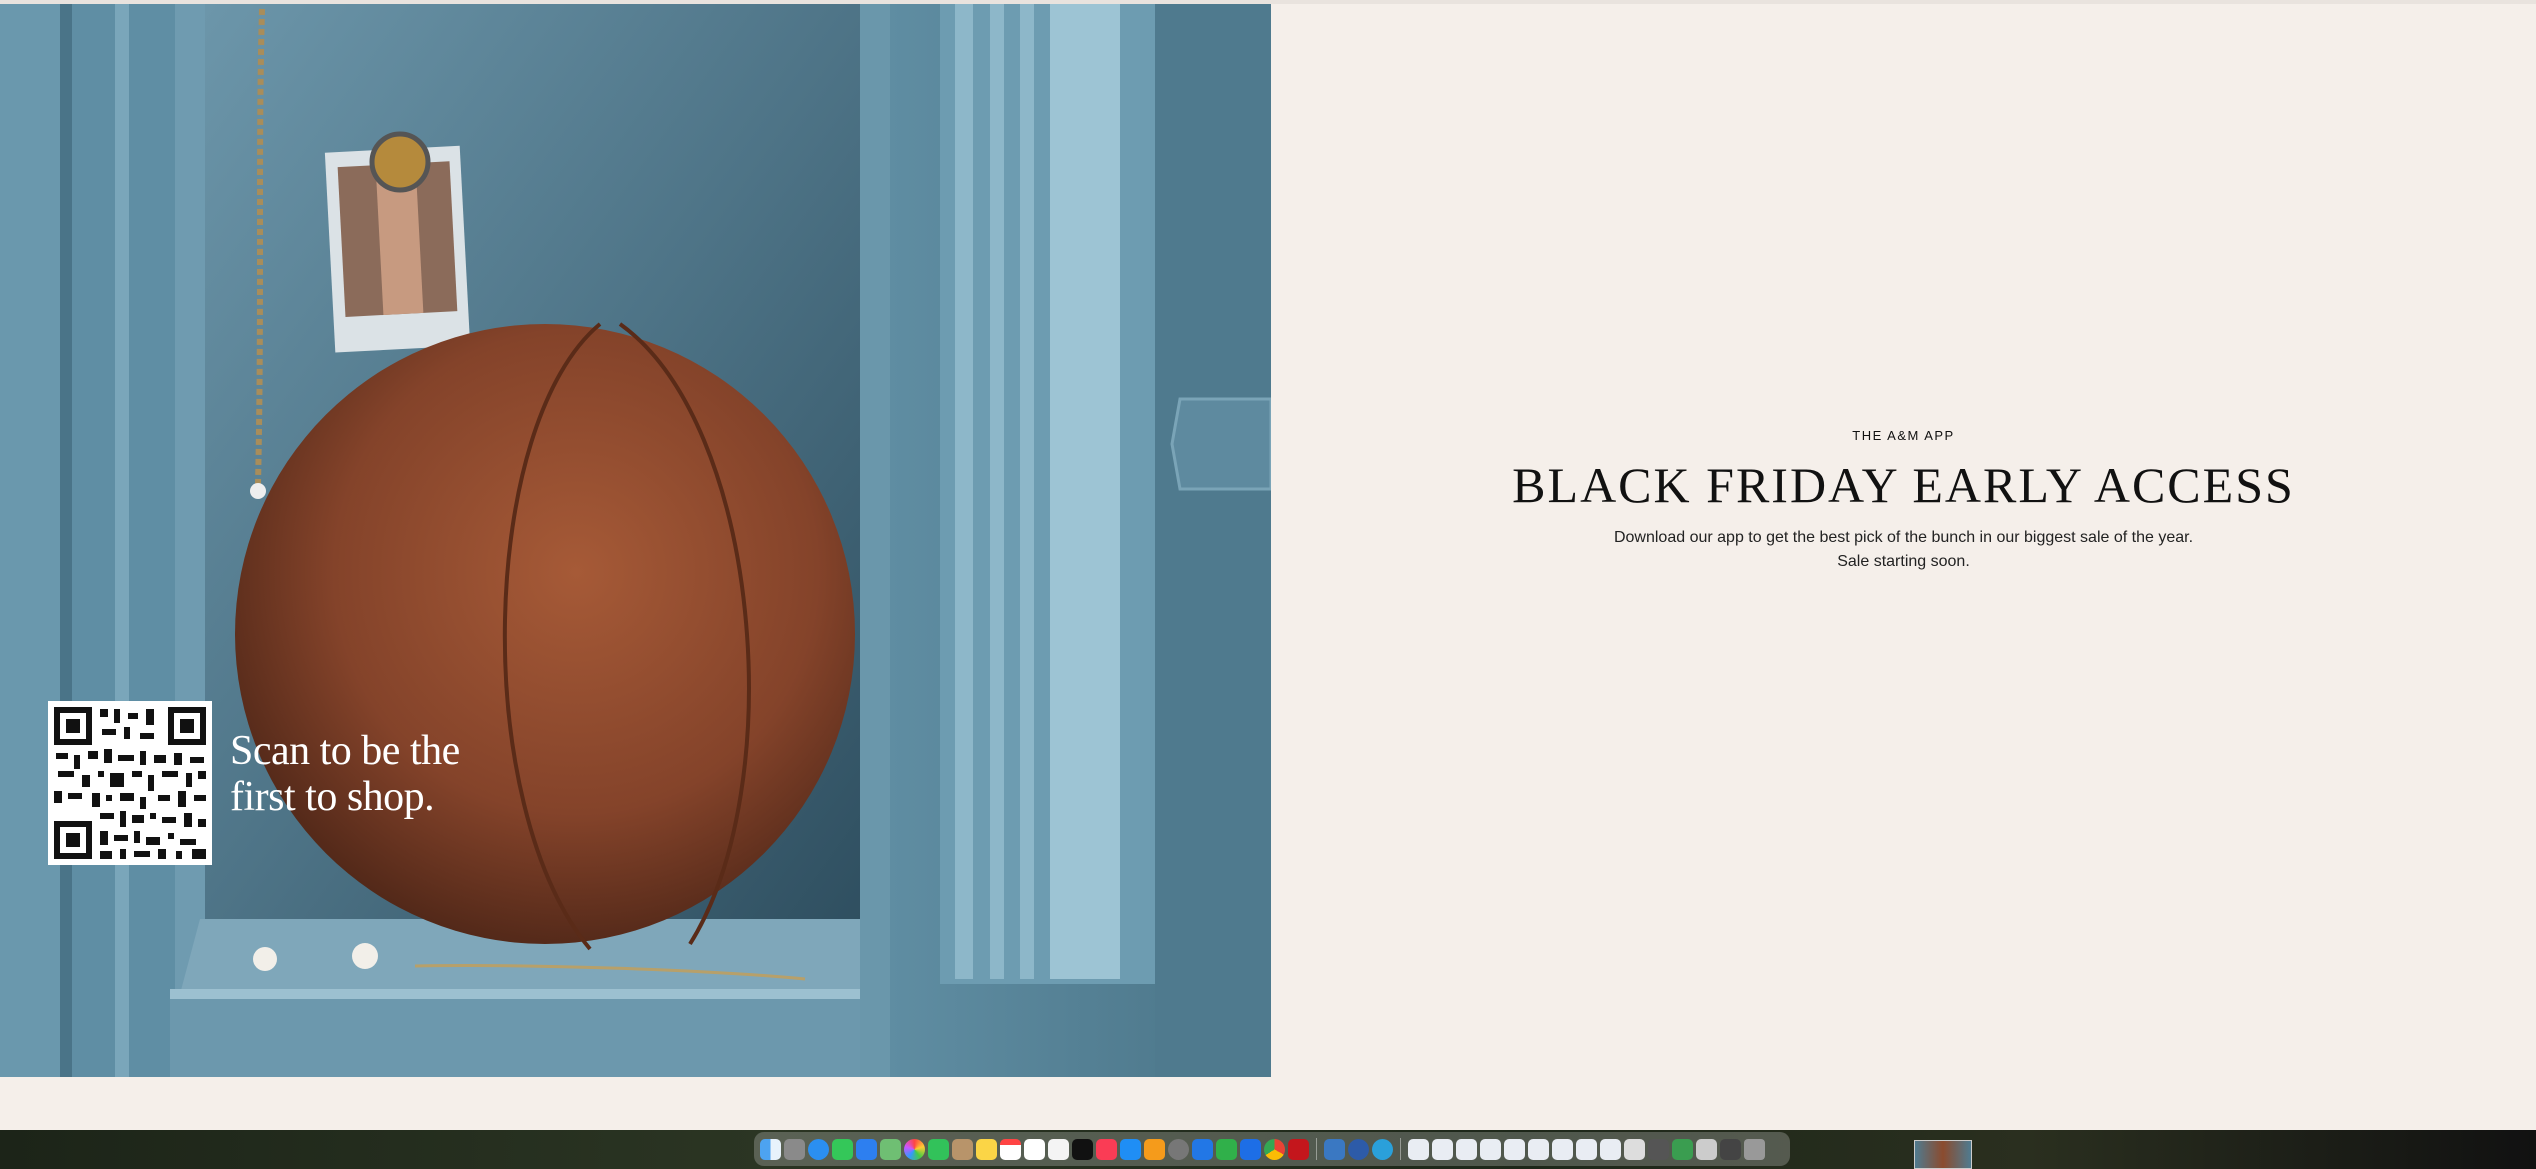  I want to click on pages-icon, so click(1154, 1149).